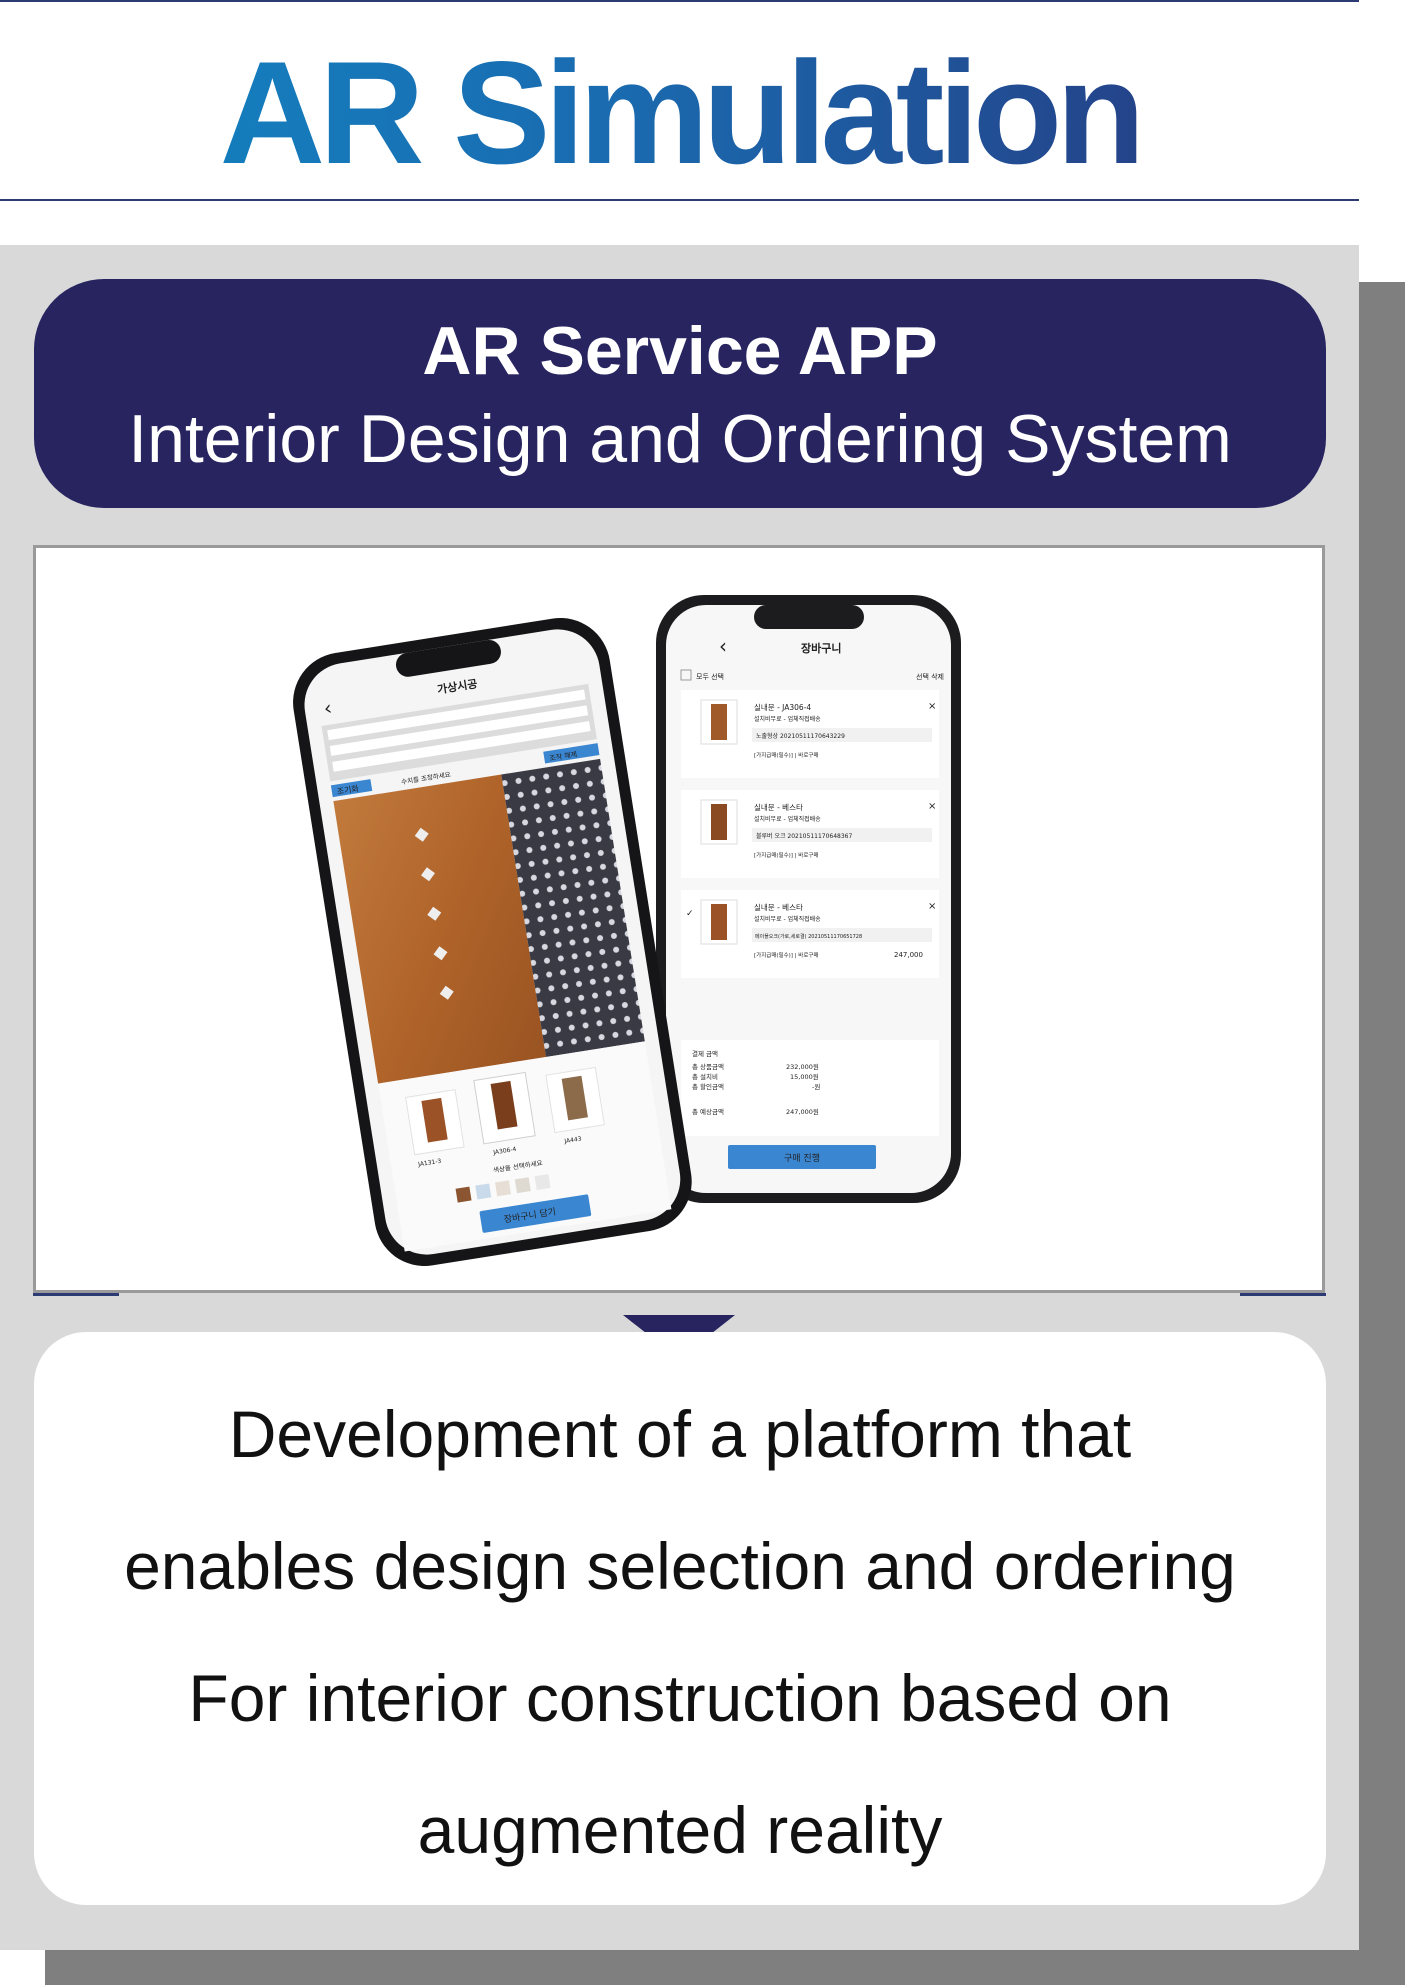 The height and width of the screenshot is (1985, 1405). I want to click on svg-text: -원, so click(816, 1086).